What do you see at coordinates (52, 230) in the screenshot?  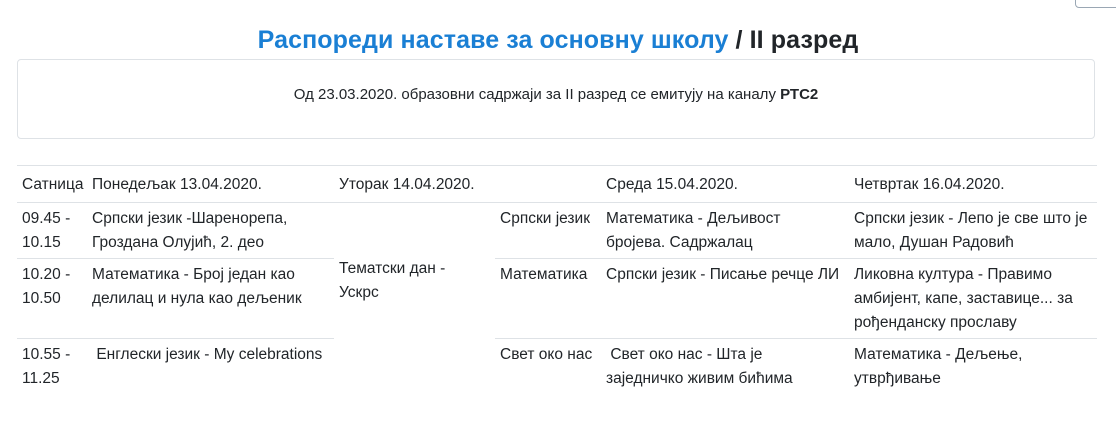 I see `time-cell: 09.45 - 10.15` at bounding box center [52, 230].